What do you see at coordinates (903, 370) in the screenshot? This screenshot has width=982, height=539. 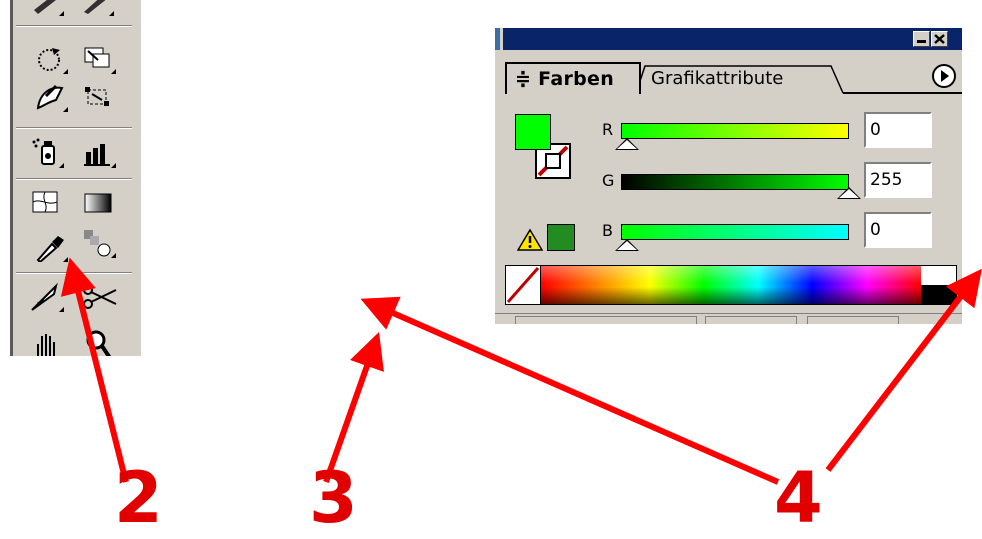 I see `arrow-4-right` at bounding box center [903, 370].